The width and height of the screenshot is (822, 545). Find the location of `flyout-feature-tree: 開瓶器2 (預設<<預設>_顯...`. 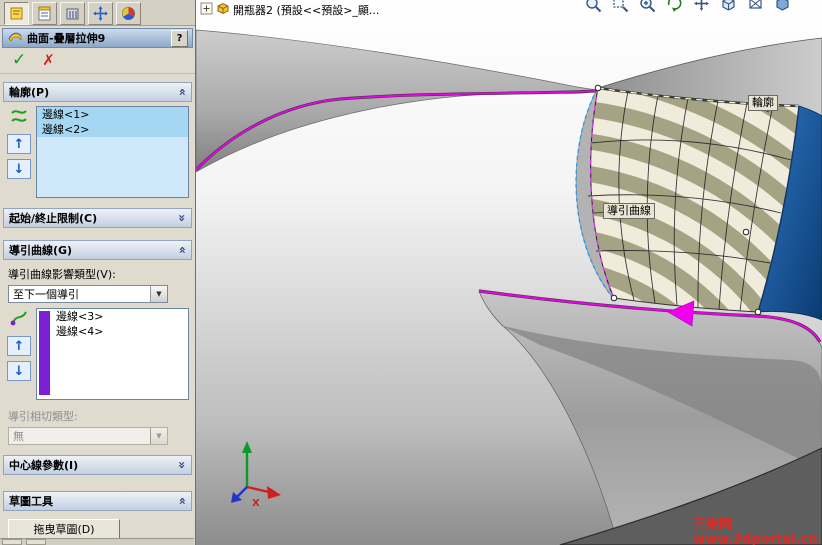

flyout-feature-tree: 開瓶器2 (預設<<預設>_顯... is located at coordinates (289, 10).